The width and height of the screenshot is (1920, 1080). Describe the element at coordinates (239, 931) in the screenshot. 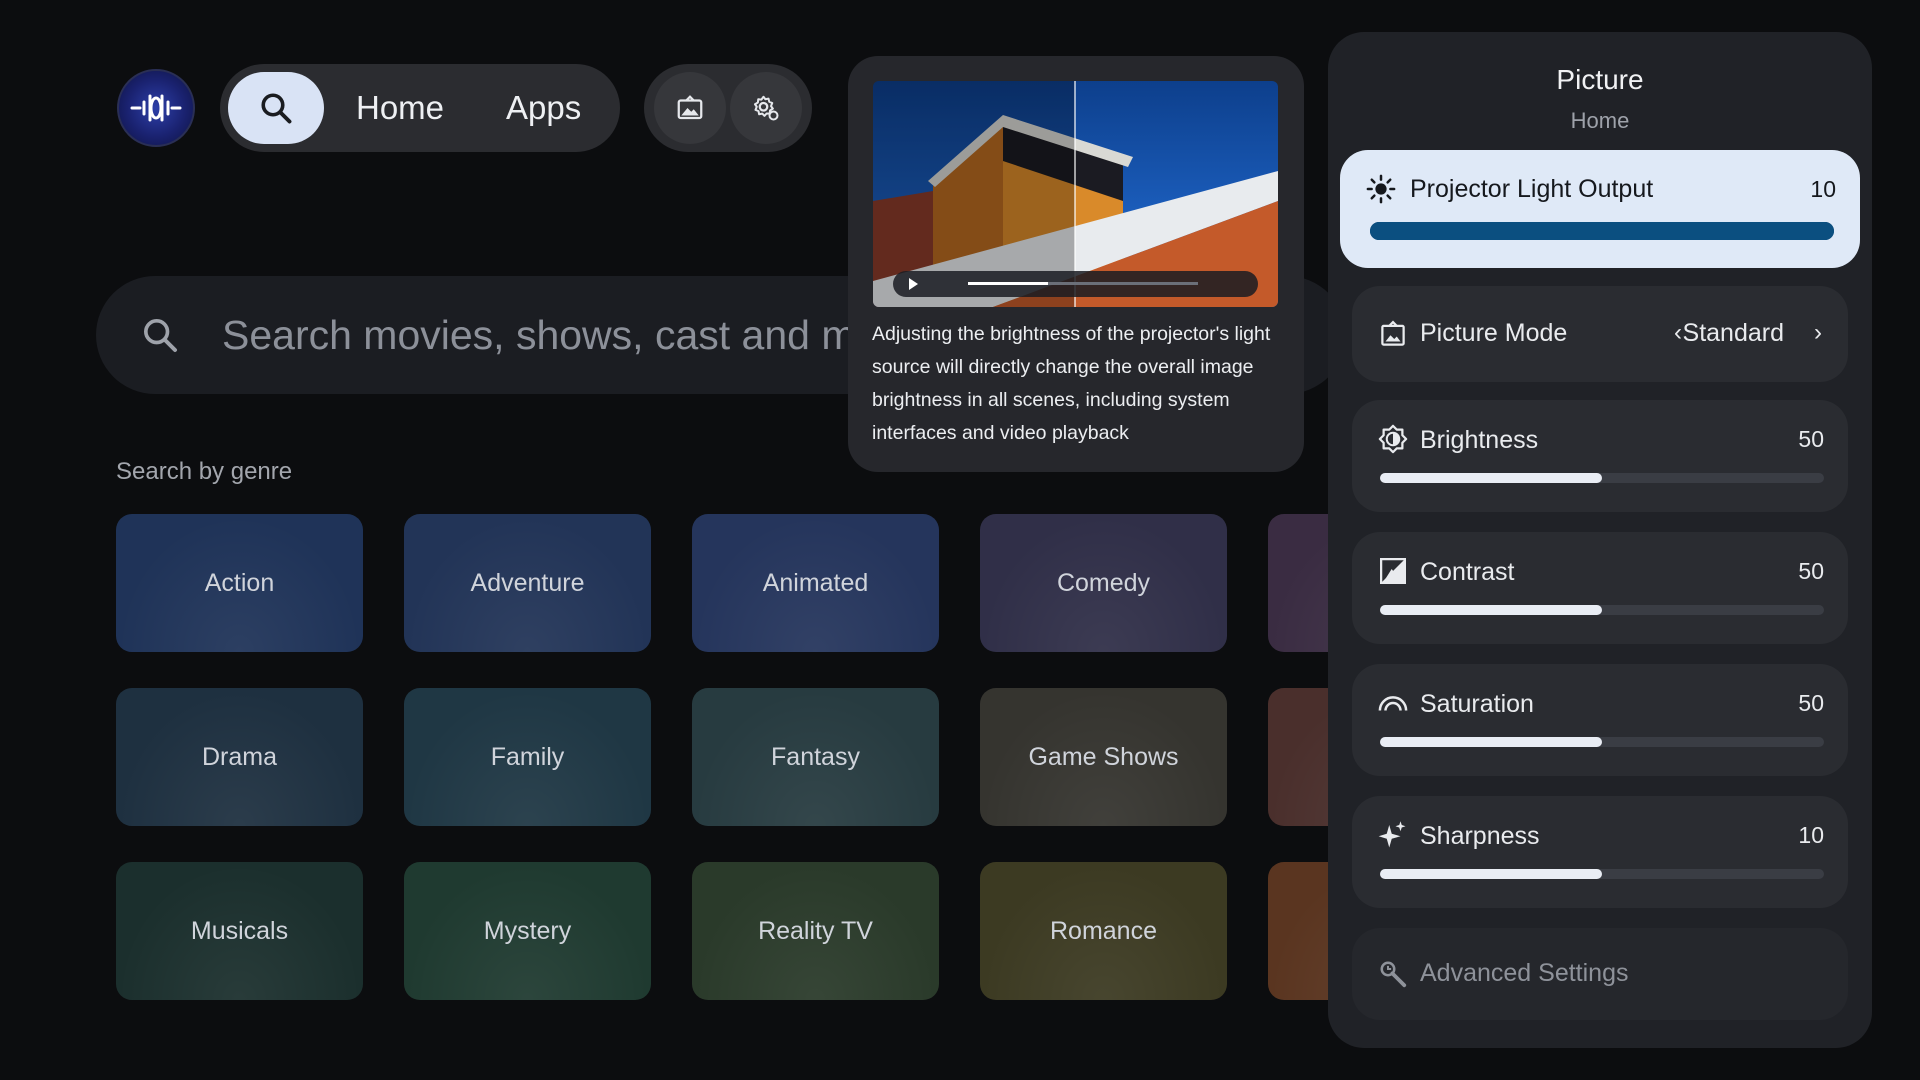

I see `genre-tile-musicals: Musicals` at that location.